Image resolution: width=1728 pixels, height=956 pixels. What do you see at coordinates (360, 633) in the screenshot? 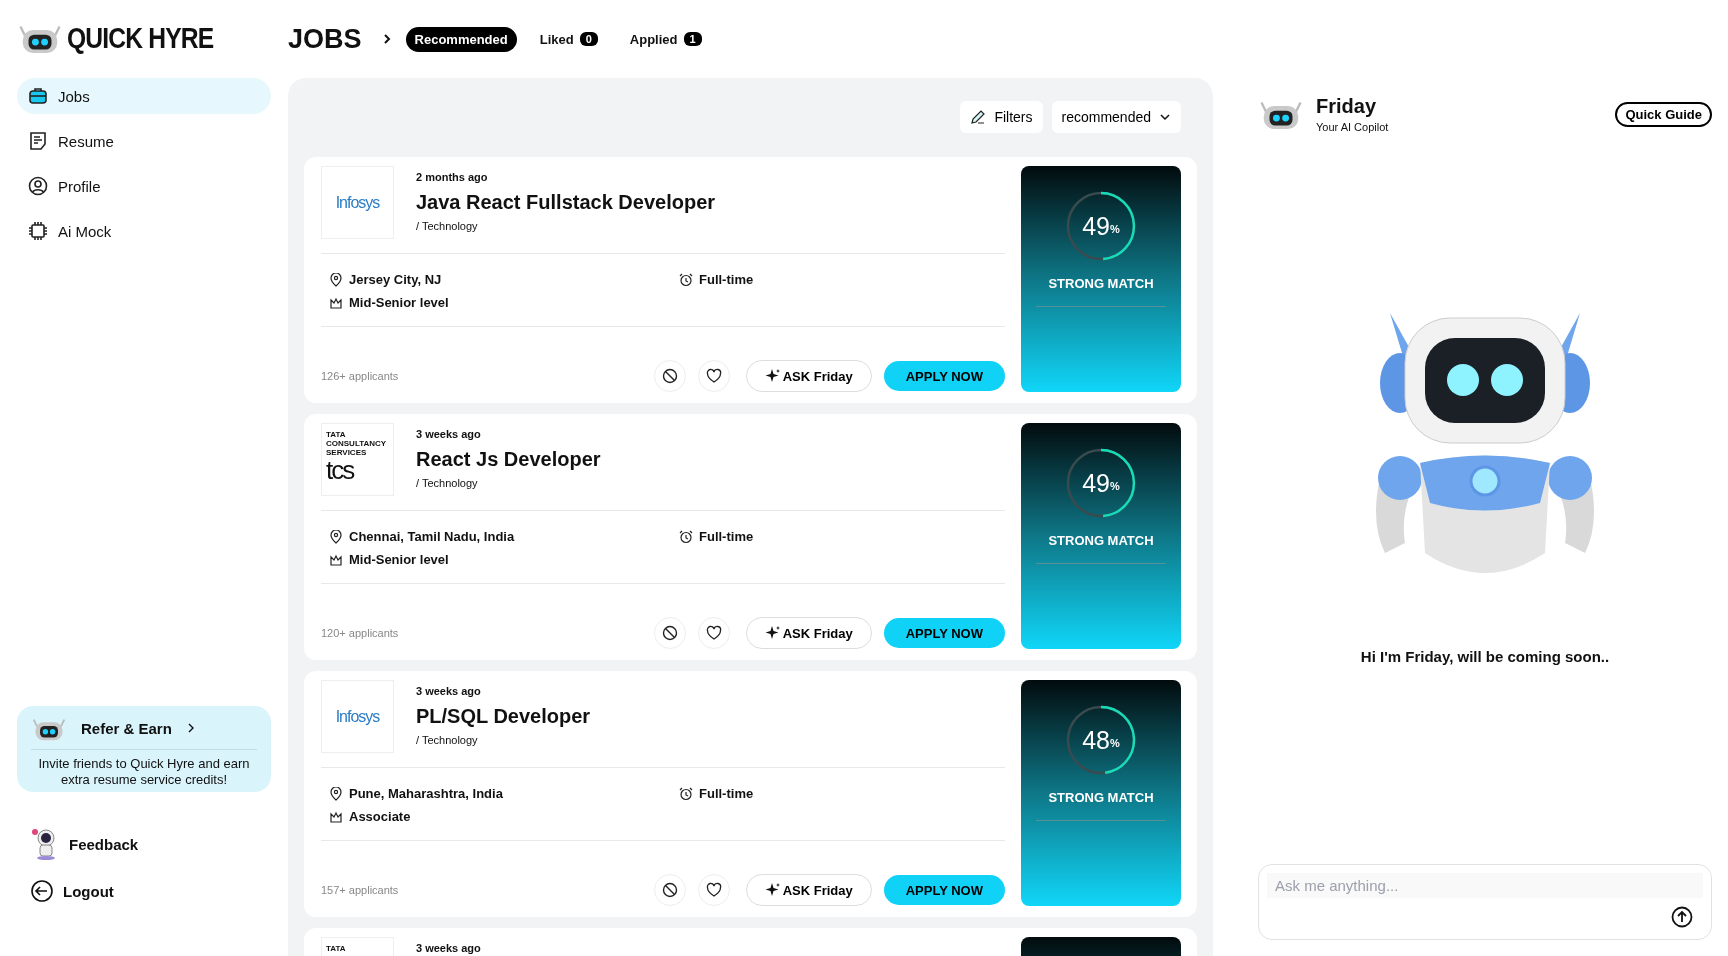
I see `applicant-count: 120+ applicants` at bounding box center [360, 633].